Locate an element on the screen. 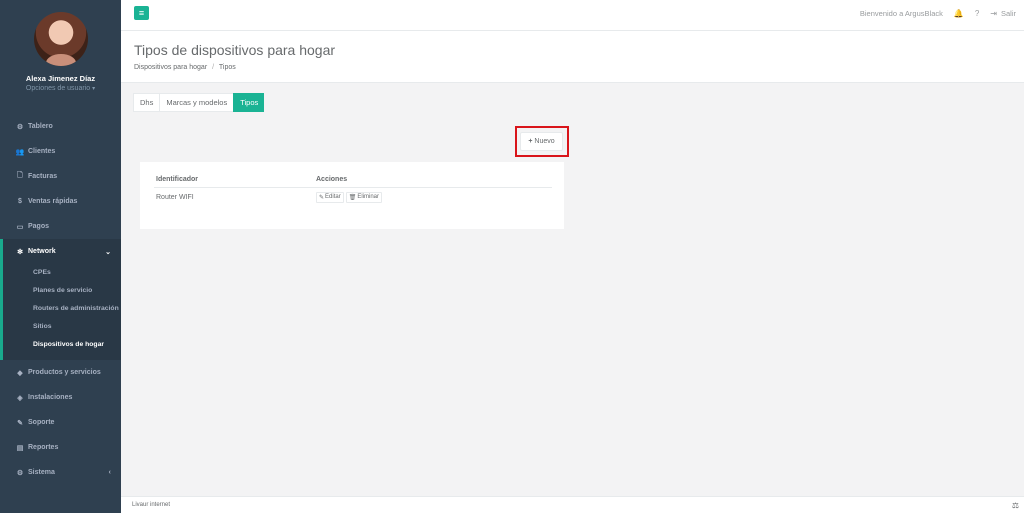  cogs-icon: ⚙ is located at coordinates (20, 473).